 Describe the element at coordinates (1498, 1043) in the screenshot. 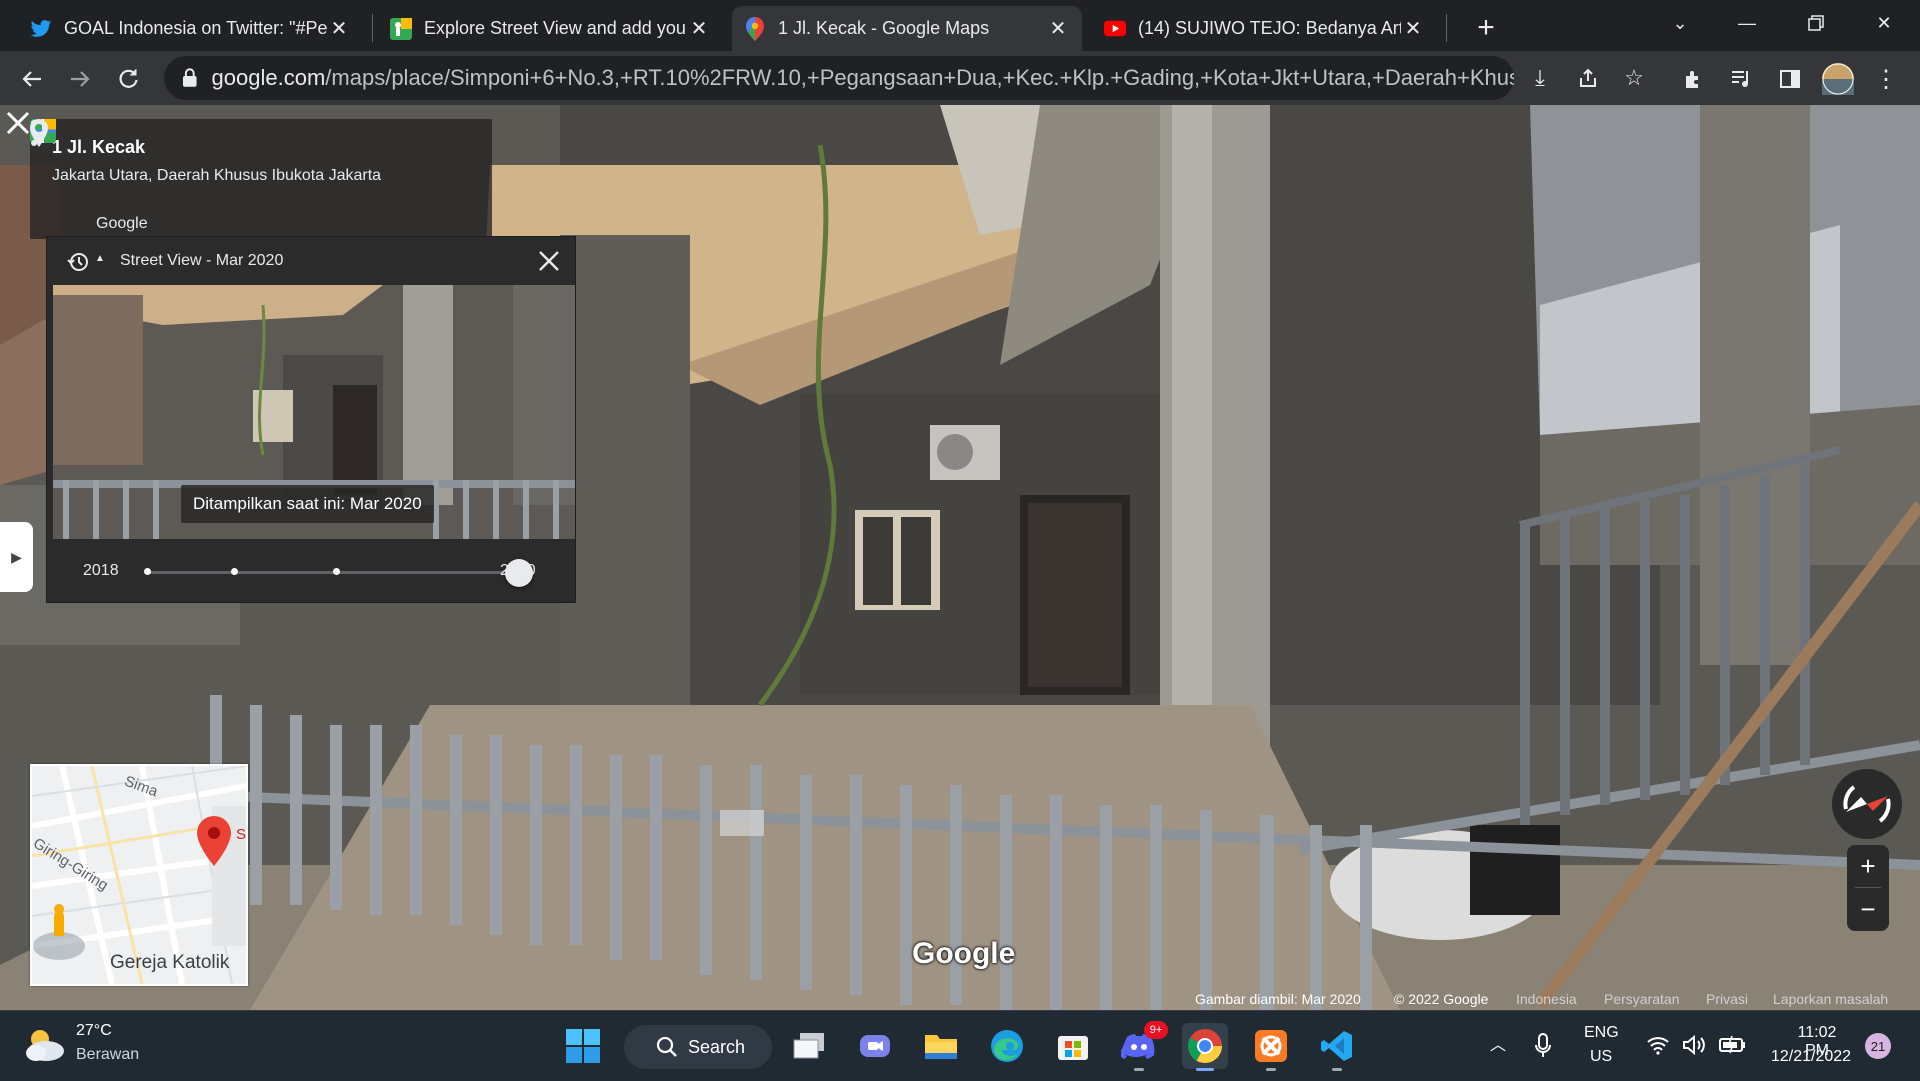

I see `chevron-up-icon: ︿` at that location.